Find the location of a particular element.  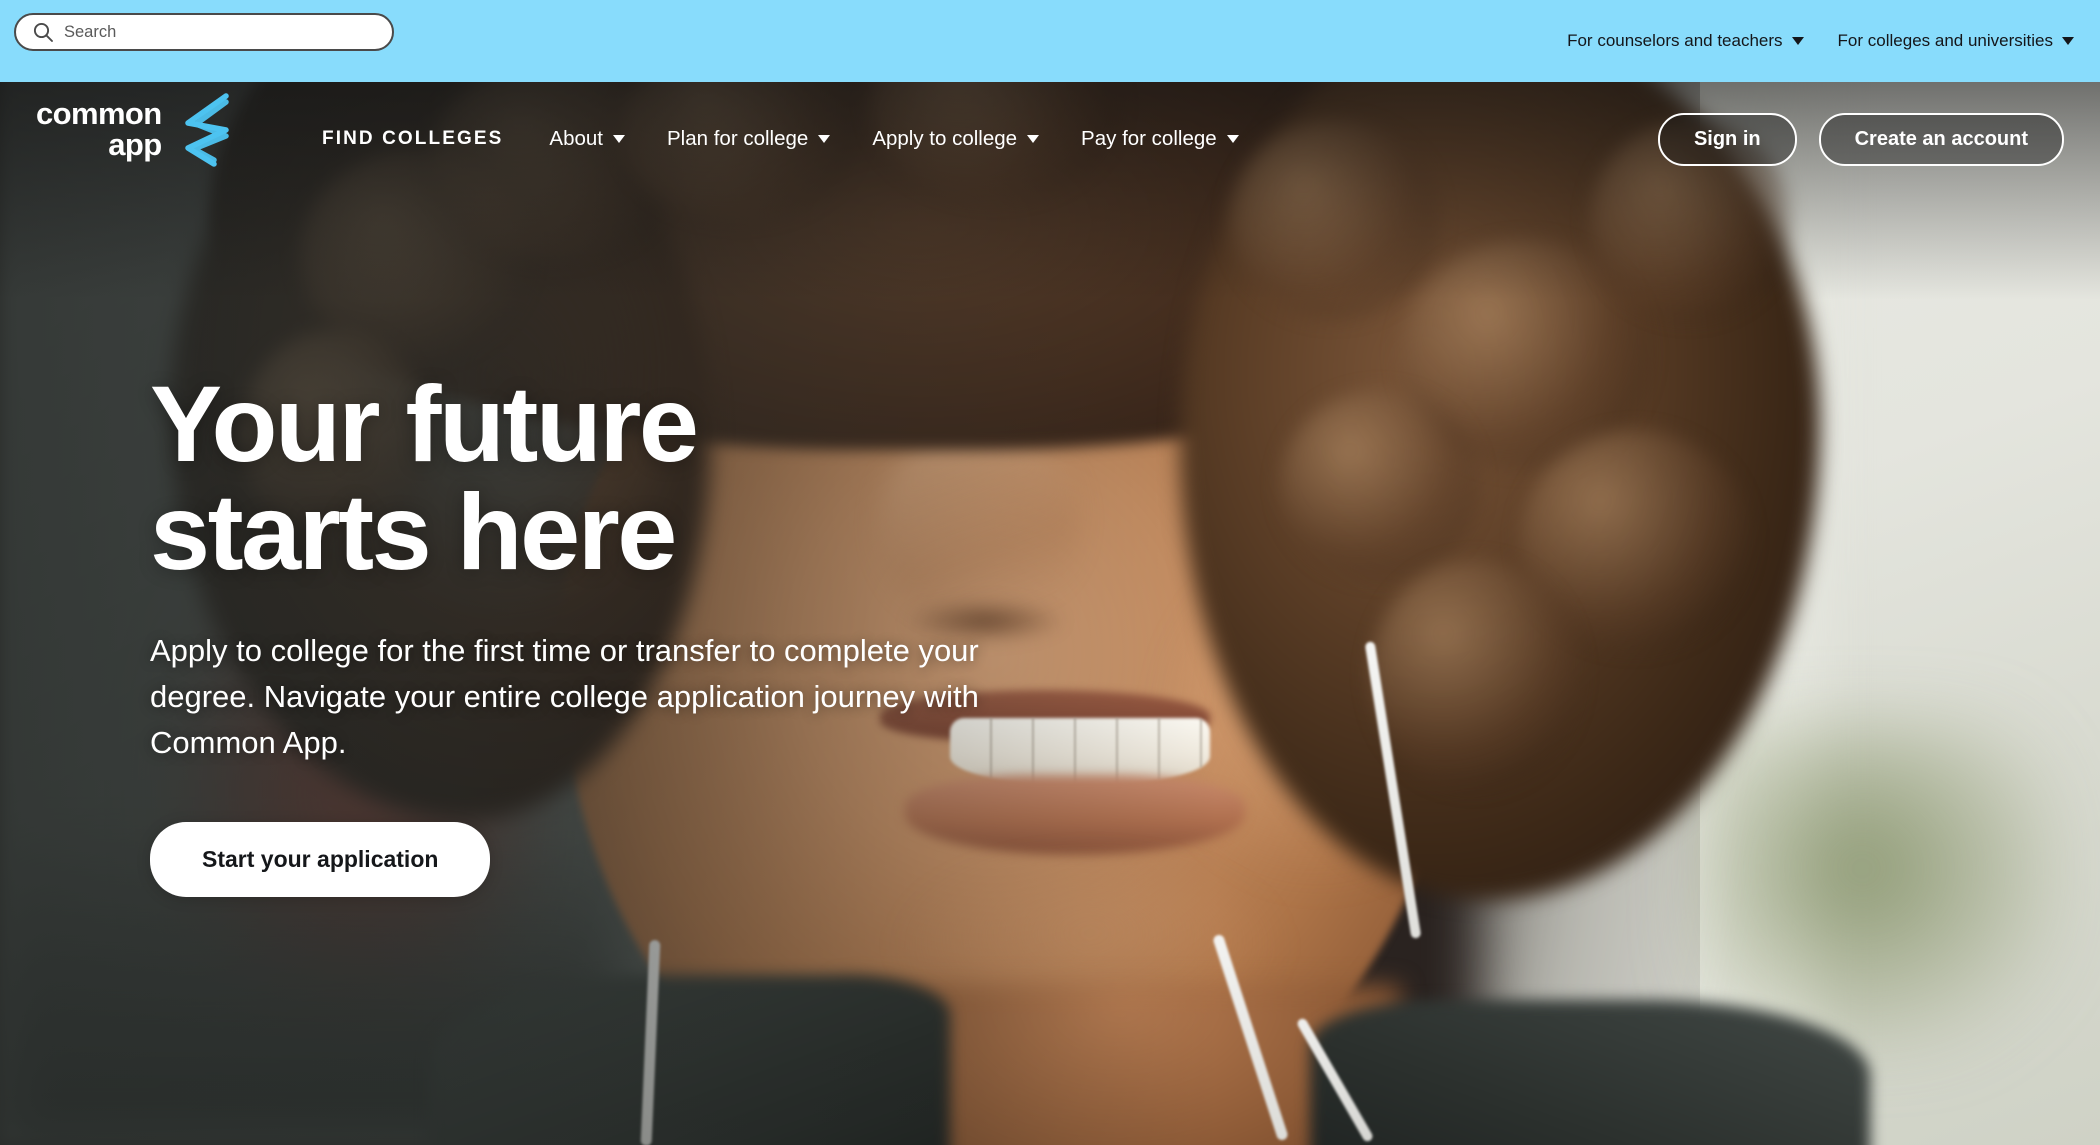

hero-title-line-2: starts here is located at coordinates (413, 531).